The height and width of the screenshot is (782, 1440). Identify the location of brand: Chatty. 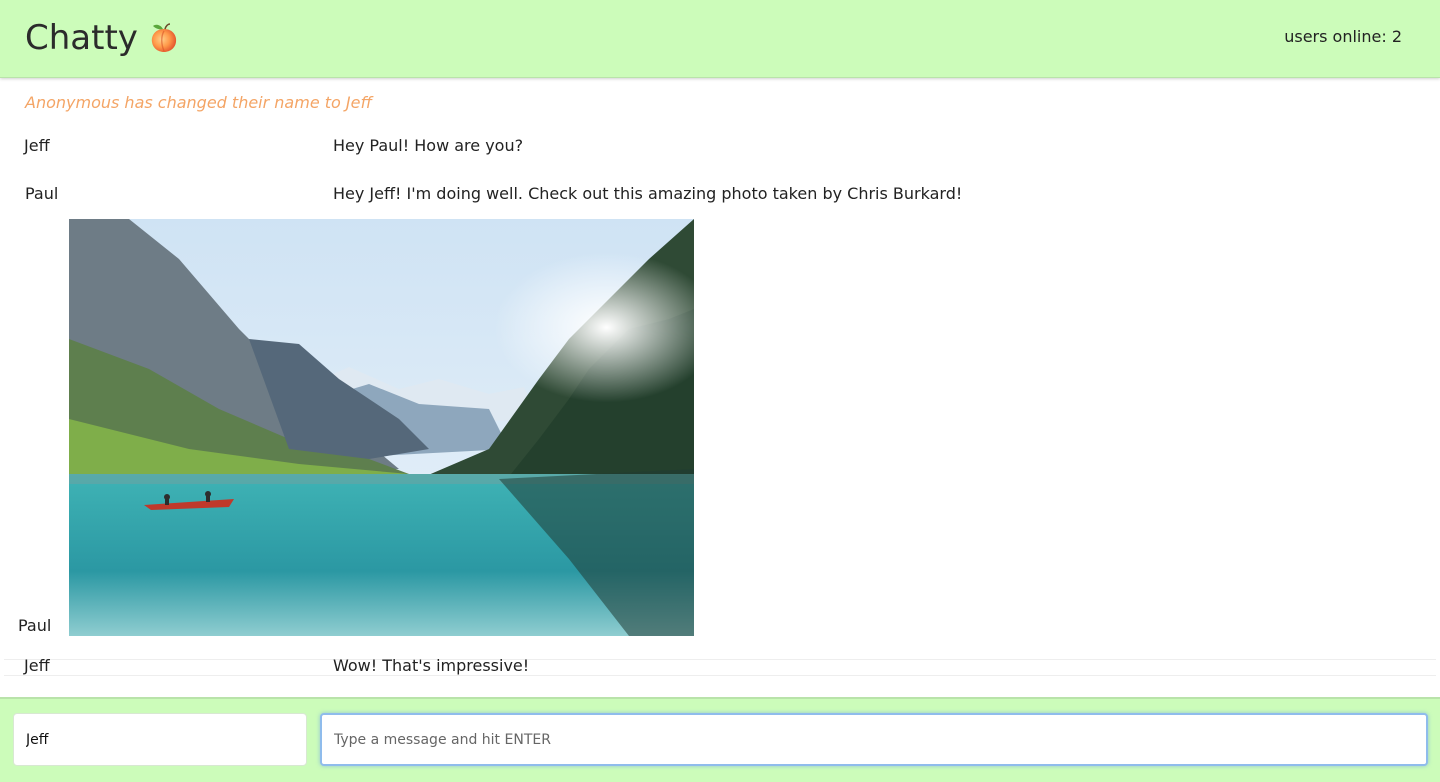
(102, 38).